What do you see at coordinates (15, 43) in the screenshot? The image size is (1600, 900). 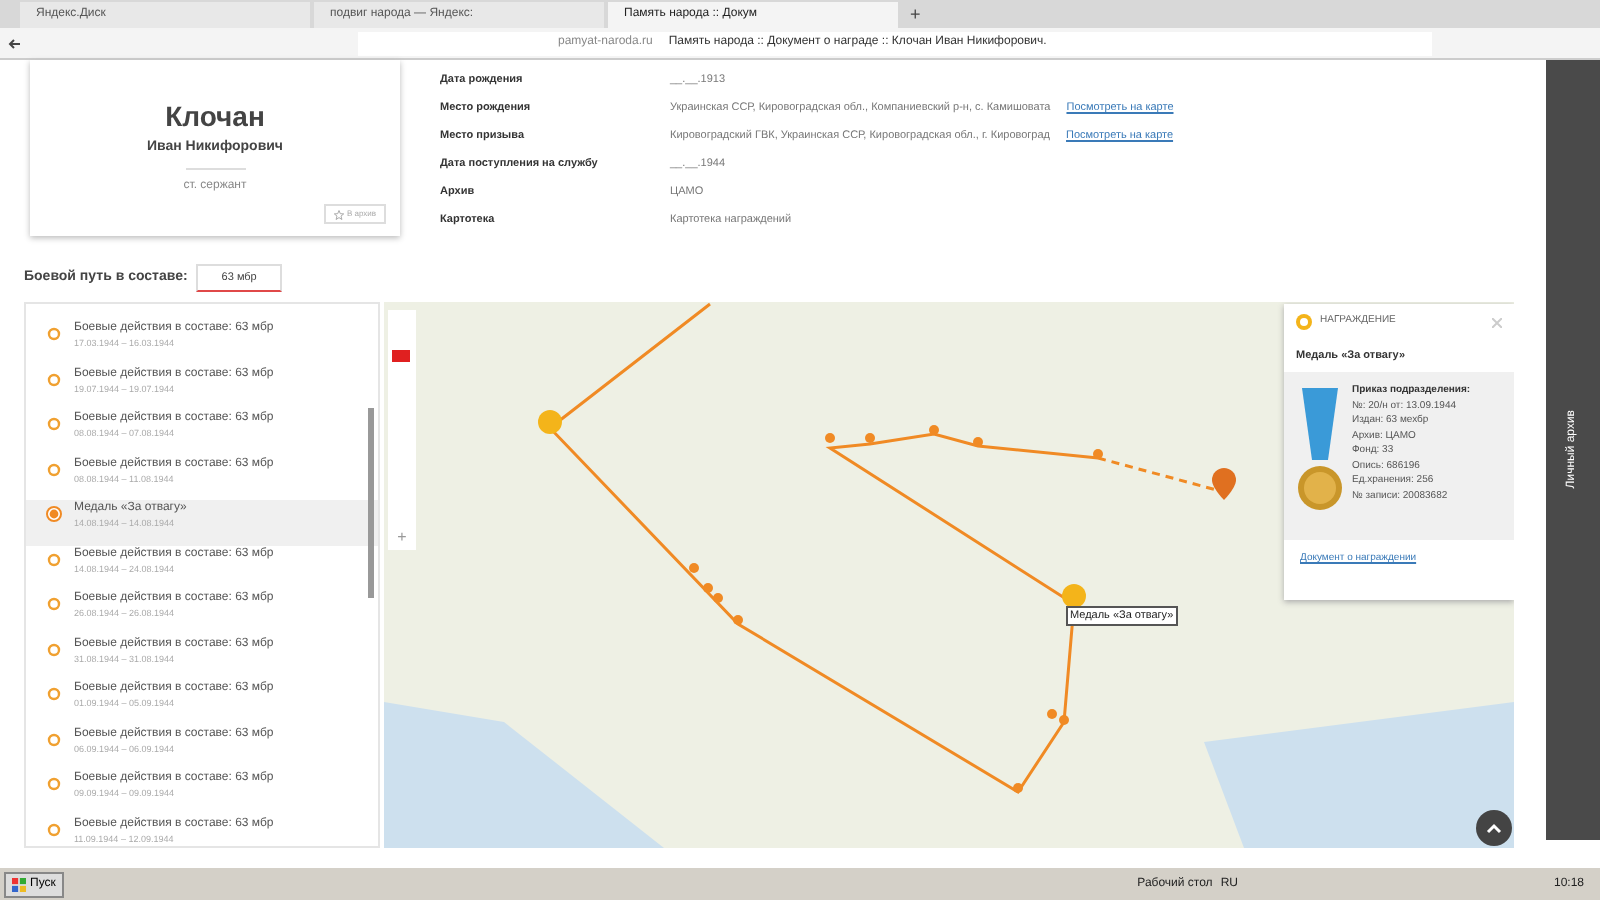 I see `back-icon` at bounding box center [15, 43].